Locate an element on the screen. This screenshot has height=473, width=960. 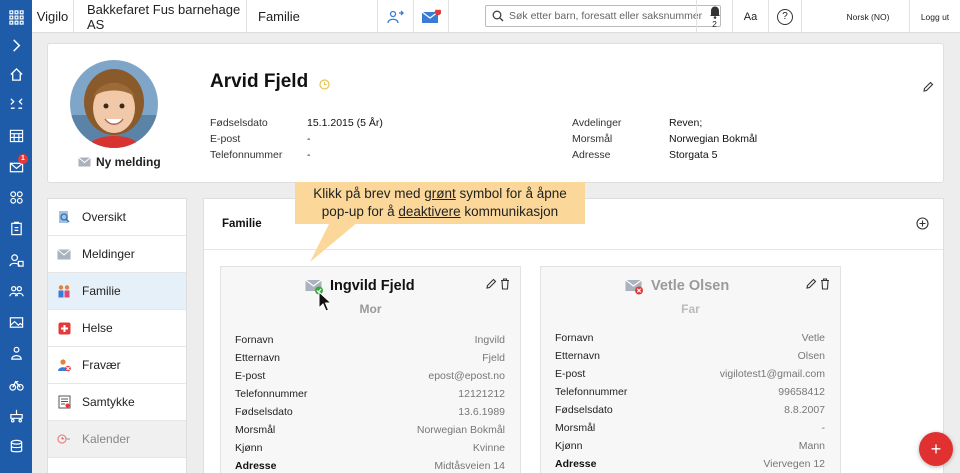
logout-button: Logg ut is located at coordinates (934, 16).